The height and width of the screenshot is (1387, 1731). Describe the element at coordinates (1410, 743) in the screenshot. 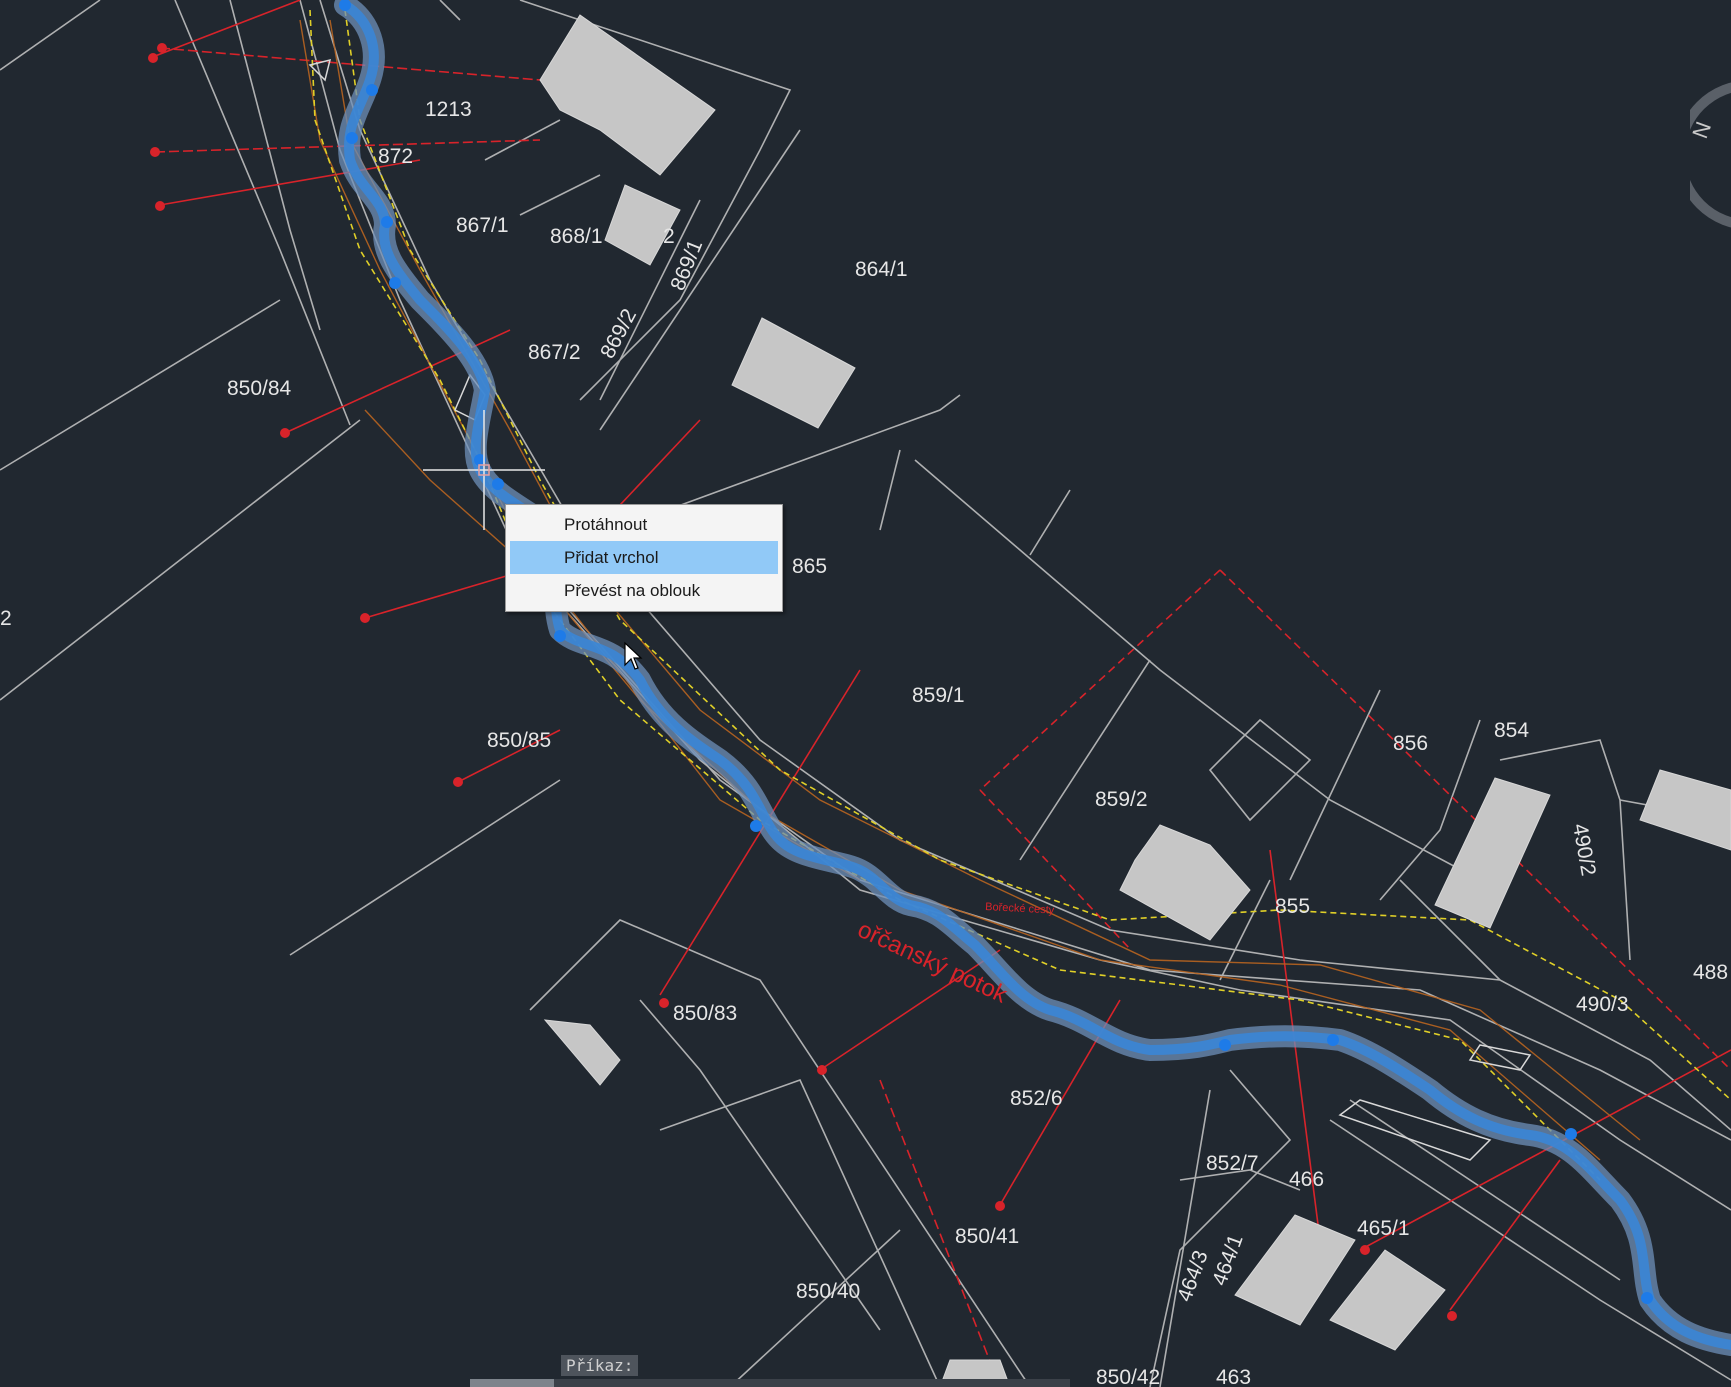

I see `parcel-label: 856` at that location.